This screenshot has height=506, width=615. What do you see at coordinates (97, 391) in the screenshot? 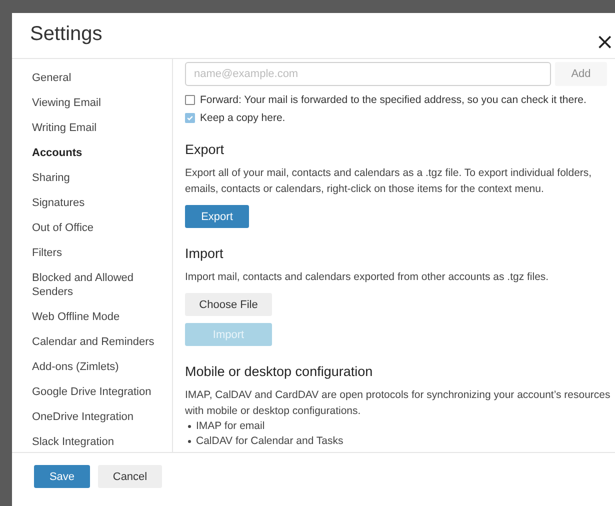
I see `sidebar-item: Google Drive Integration` at bounding box center [97, 391].